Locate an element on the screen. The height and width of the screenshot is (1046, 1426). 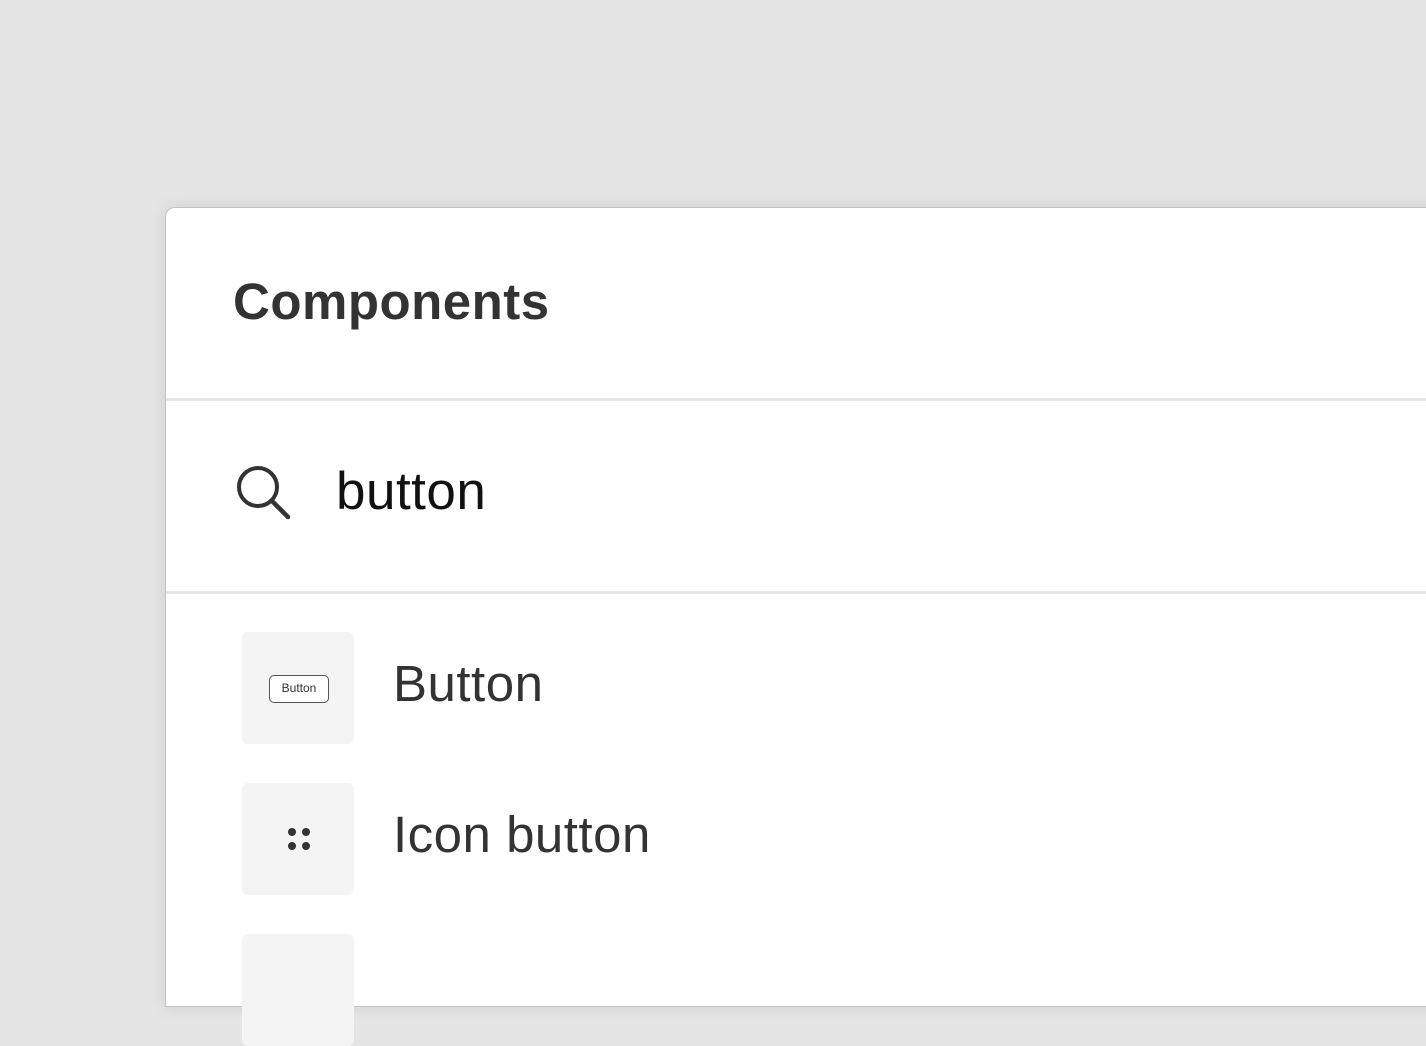
button-thumbnail: Button is located at coordinates (298, 688).